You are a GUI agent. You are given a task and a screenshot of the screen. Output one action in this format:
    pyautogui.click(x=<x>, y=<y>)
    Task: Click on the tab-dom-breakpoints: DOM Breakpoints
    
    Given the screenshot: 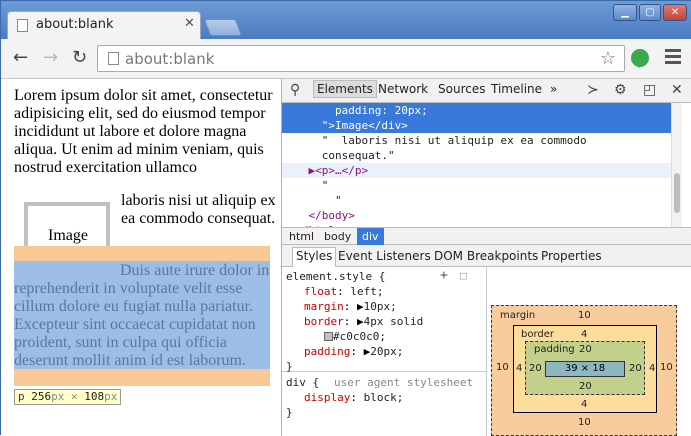 What is the action you would take?
    pyautogui.click(x=486, y=256)
    